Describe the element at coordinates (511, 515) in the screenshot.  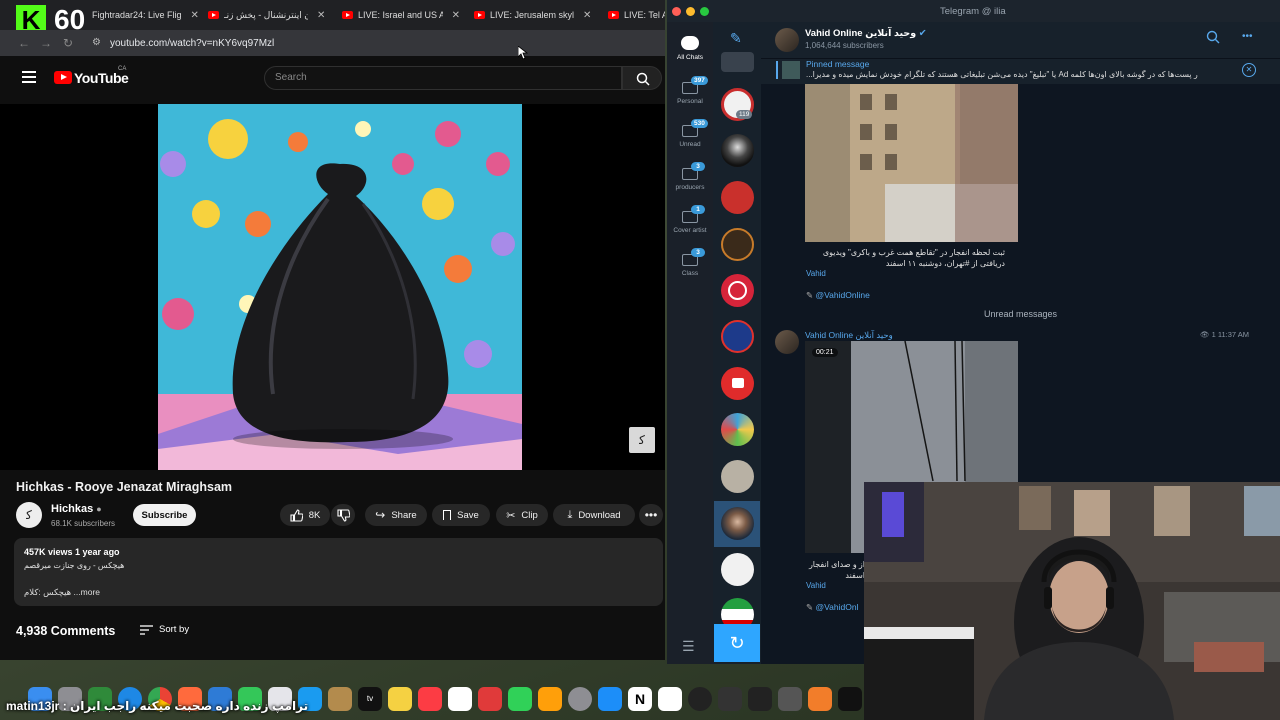
I see `scissors-icon: ✂` at that location.